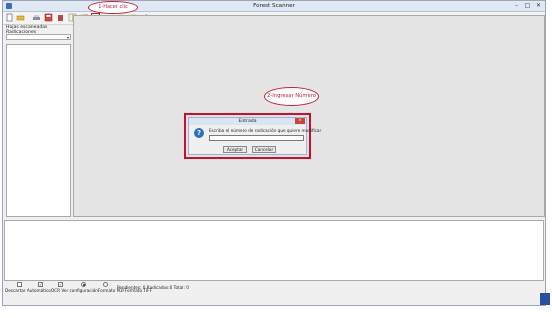  Describe the element at coordinates (545, 299) in the screenshot. I see `taskbar-strip` at that location.